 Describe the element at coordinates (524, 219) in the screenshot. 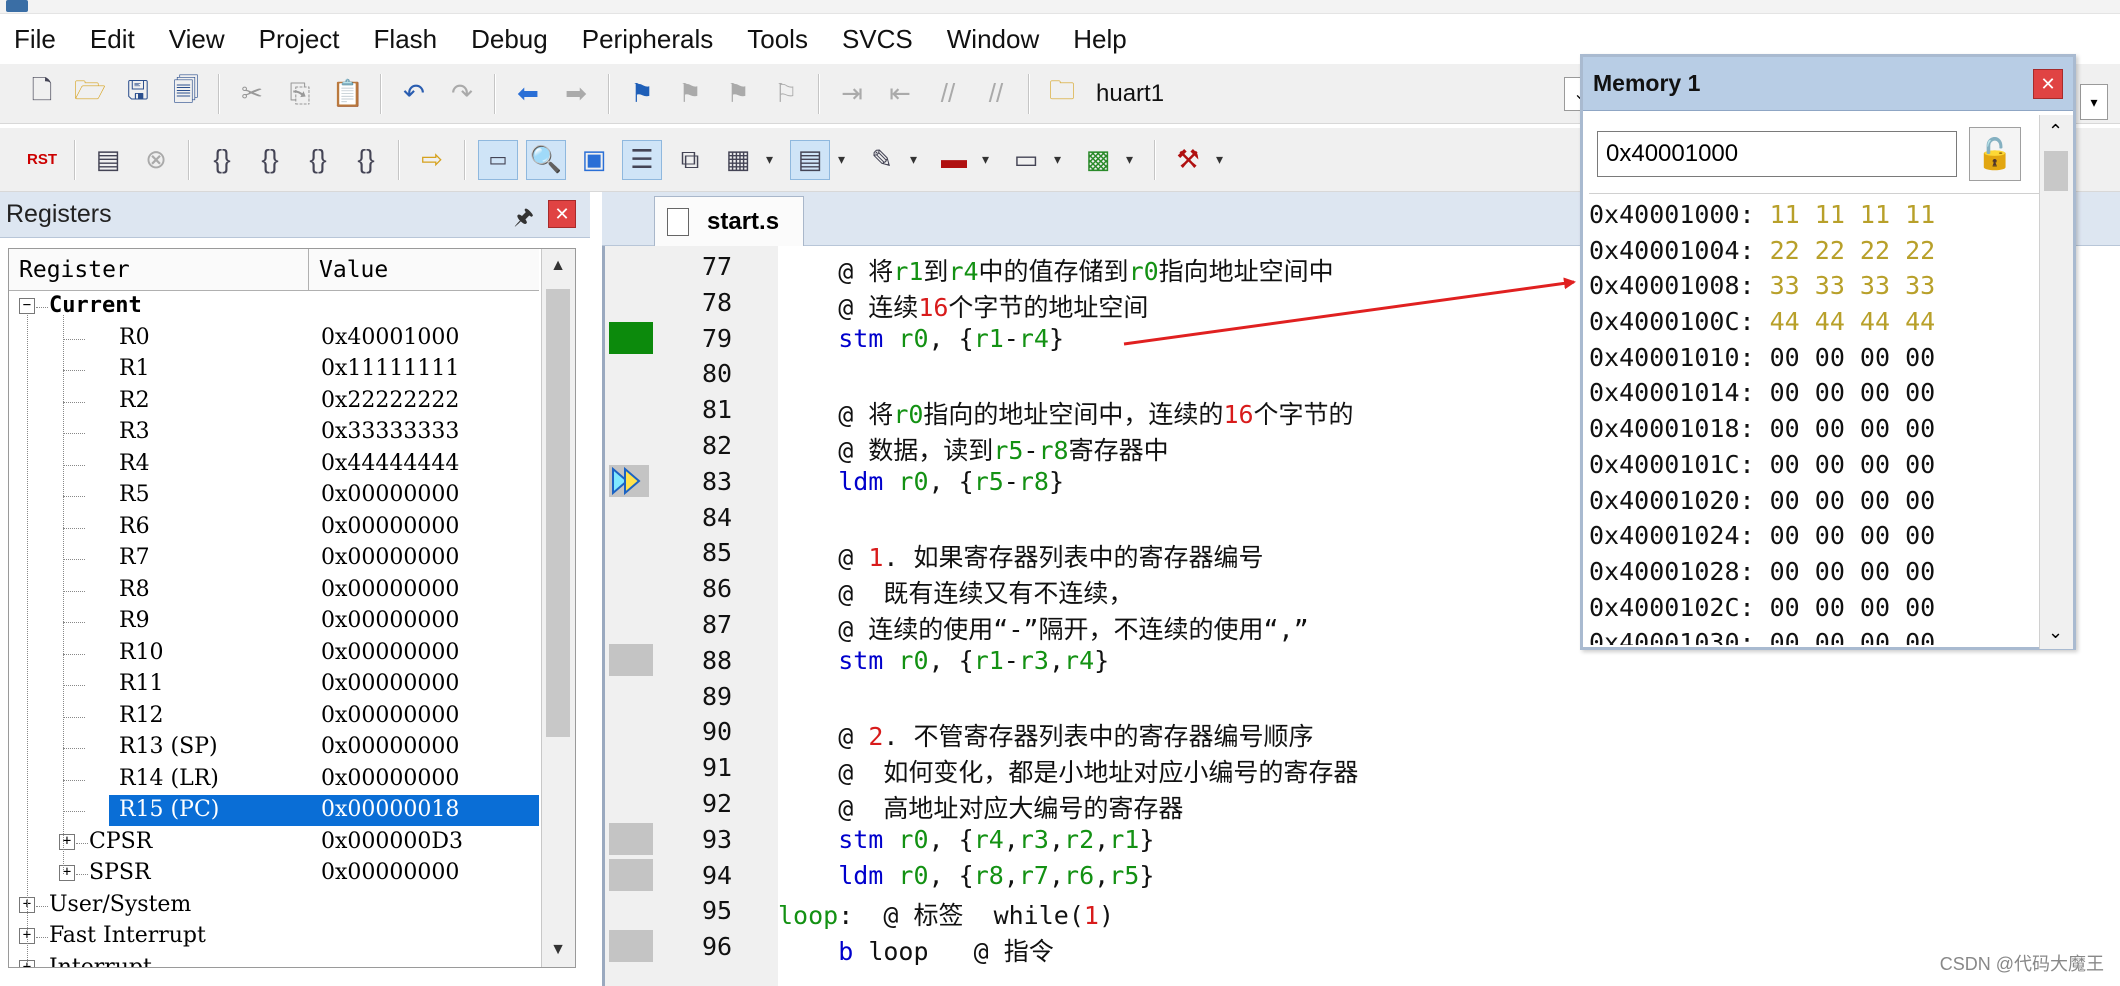

I see `pin-icon: 🖈` at that location.